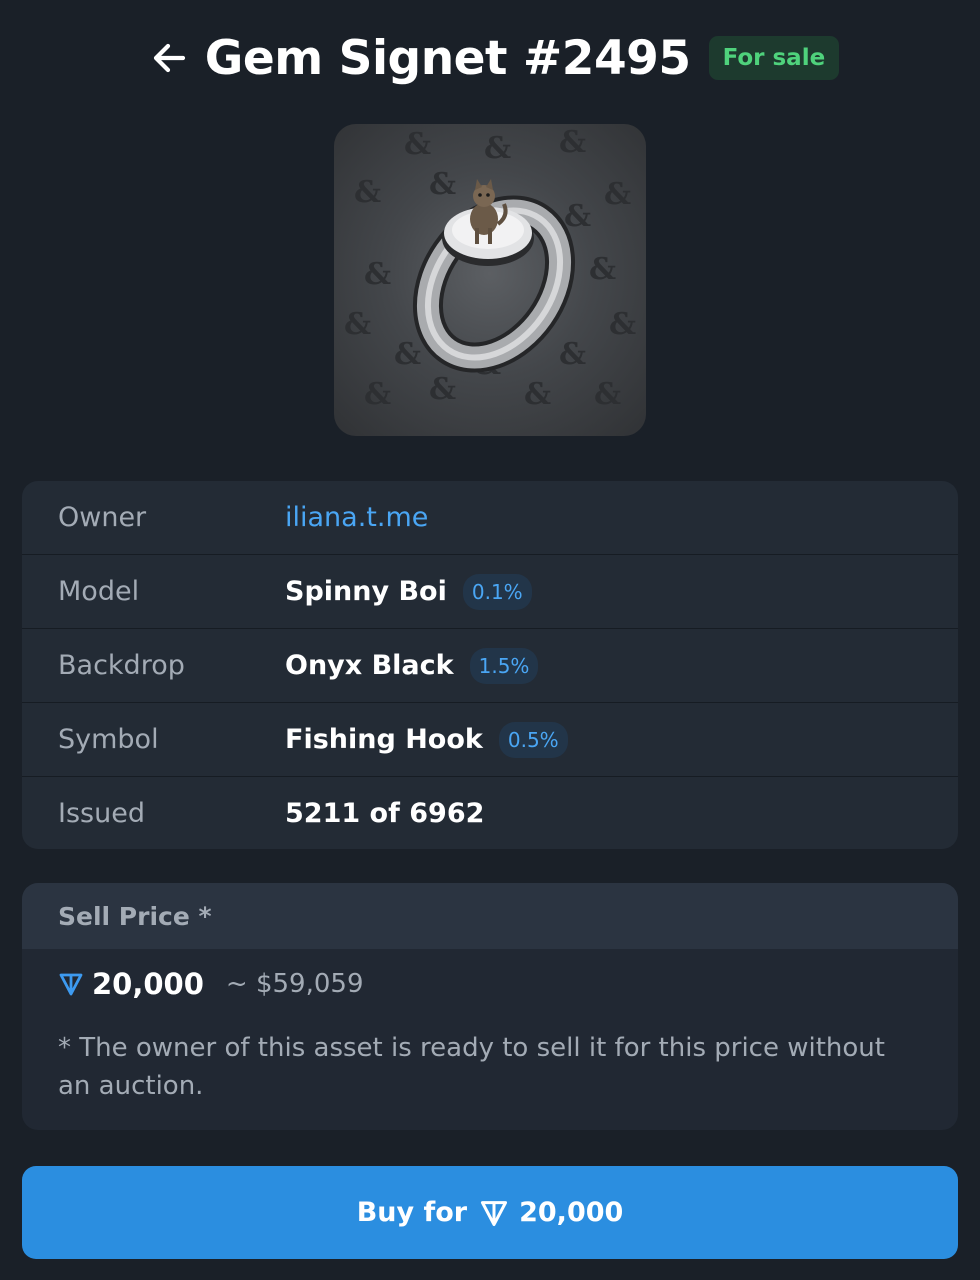  What do you see at coordinates (533, 739) in the screenshot?
I see `symbol-rarity-badge: 0.5%` at bounding box center [533, 739].